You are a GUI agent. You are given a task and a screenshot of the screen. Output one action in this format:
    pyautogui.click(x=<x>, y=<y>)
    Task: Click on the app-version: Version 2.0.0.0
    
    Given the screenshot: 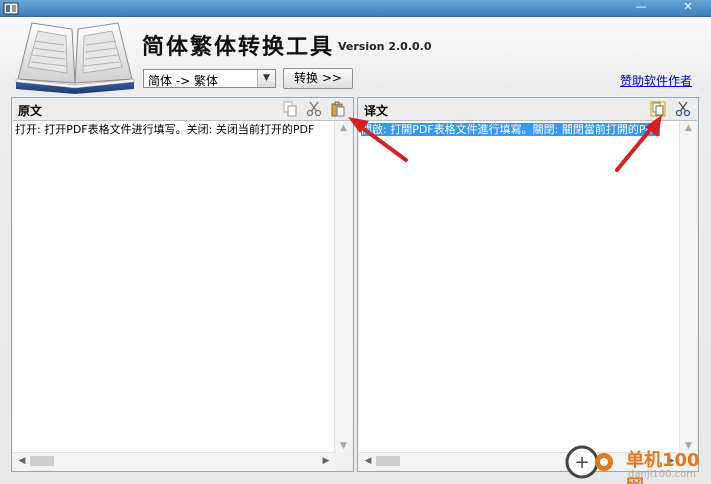 What is the action you would take?
    pyautogui.click(x=385, y=46)
    